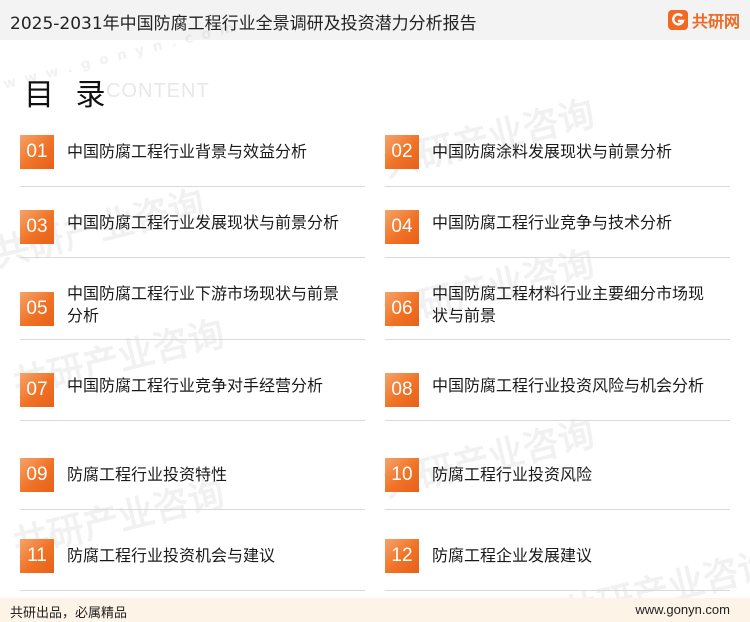 The width and height of the screenshot is (750, 622). Describe the element at coordinates (37, 309) in the screenshot. I see `toc-item-number: 05` at that location.